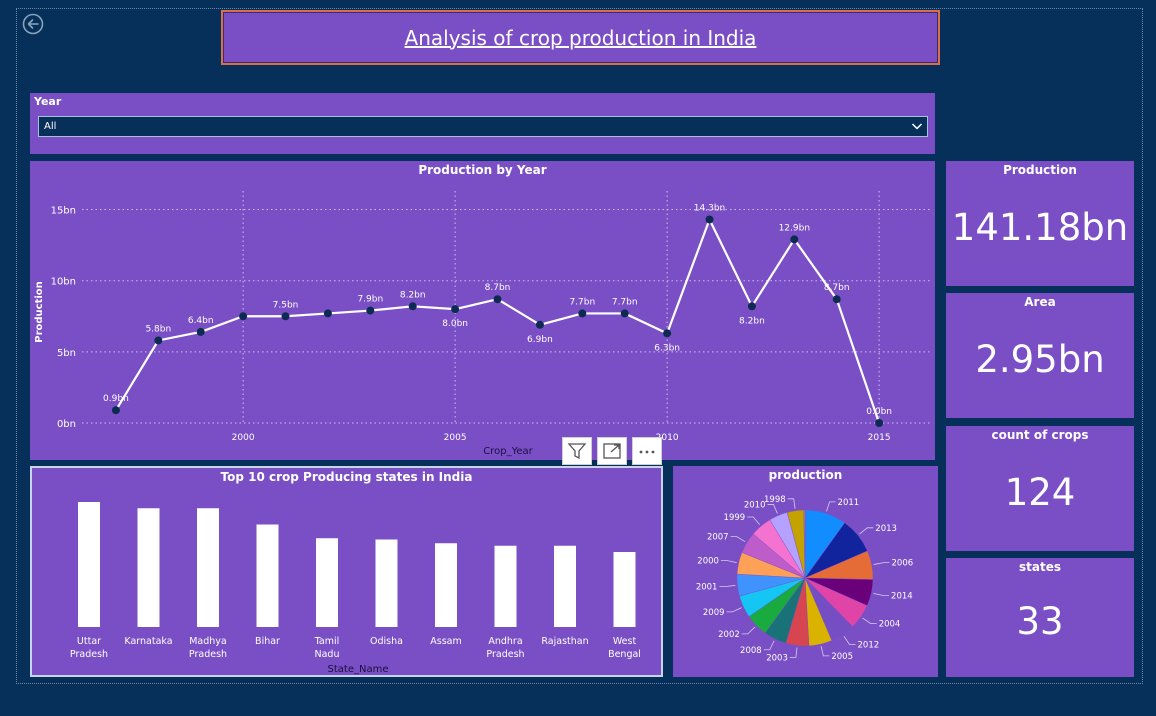  What do you see at coordinates (66, 424) in the screenshot?
I see `y-tick-label: 0bn` at bounding box center [66, 424].